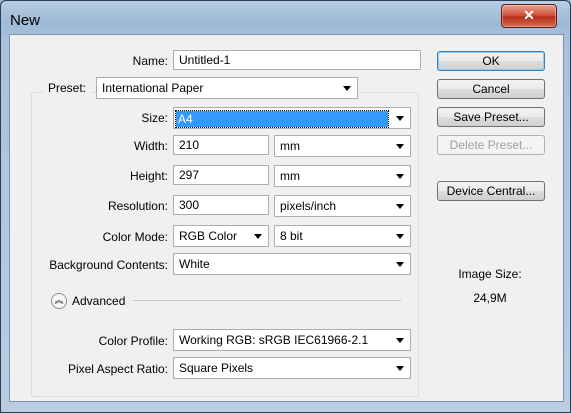 The height and width of the screenshot is (413, 571). What do you see at coordinates (208, 236) in the screenshot?
I see `color-mode-value: RGB Color` at bounding box center [208, 236].